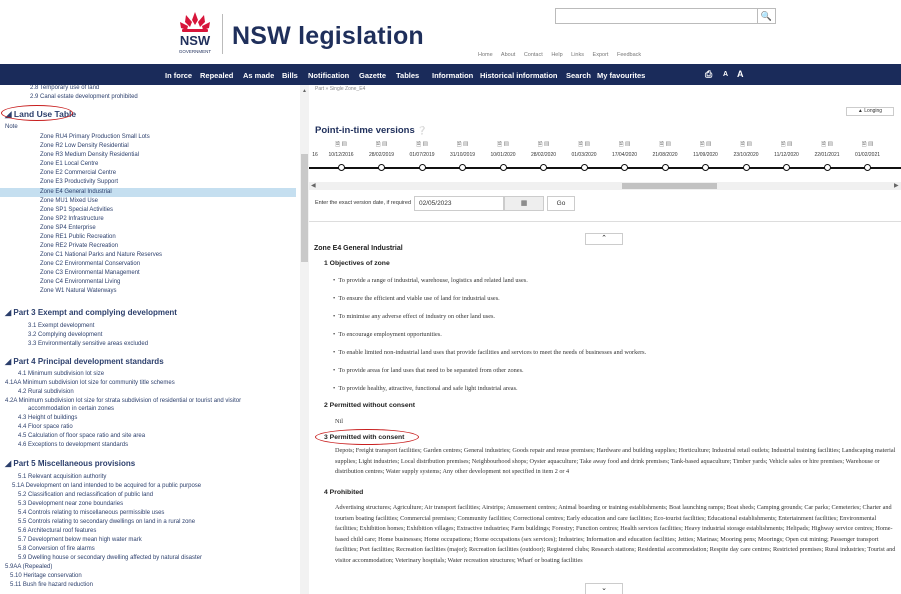 This screenshot has height=594, width=901. Describe the element at coordinates (625, 149) in the screenshot. I see `timeline-version: 🗎 ▤ 17/04/2020` at that location.